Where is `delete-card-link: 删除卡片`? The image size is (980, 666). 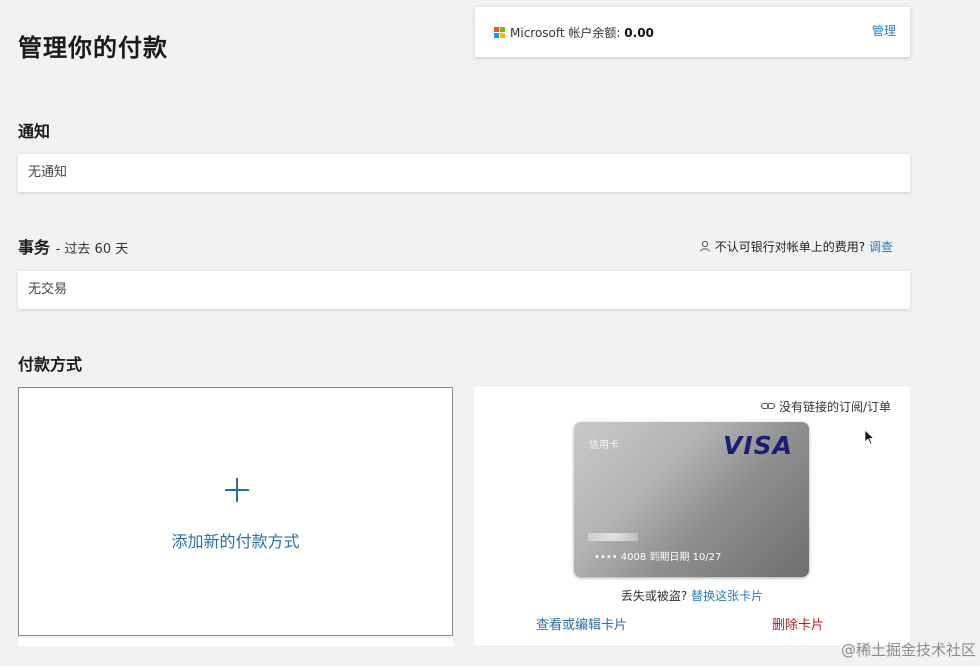
delete-card-link: 删除卡片 is located at coordinates (798, 623).